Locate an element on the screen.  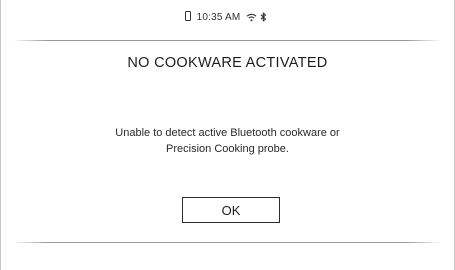
top-divider is located at coordinates (227, 40).